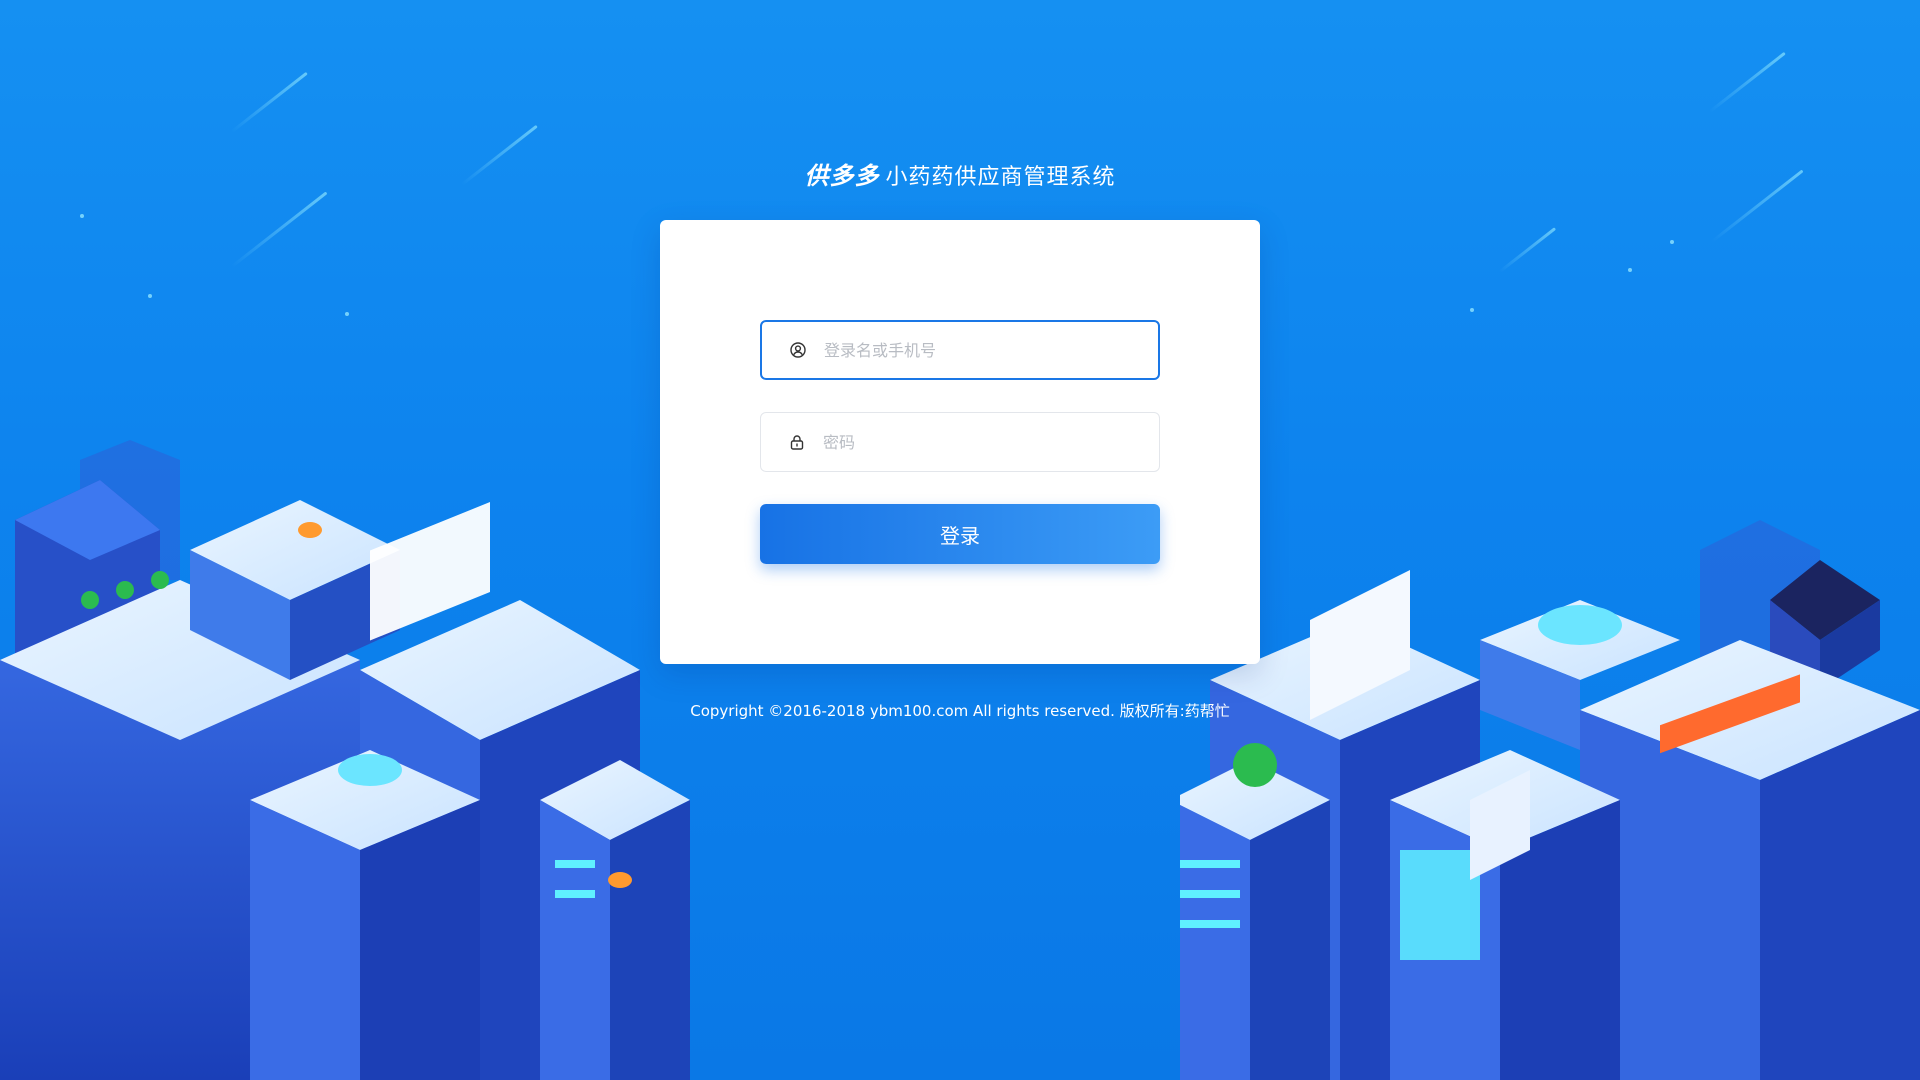 The width and height of the screenshot is (1920, 1080). I want to click on username-input, so click(990, 350).